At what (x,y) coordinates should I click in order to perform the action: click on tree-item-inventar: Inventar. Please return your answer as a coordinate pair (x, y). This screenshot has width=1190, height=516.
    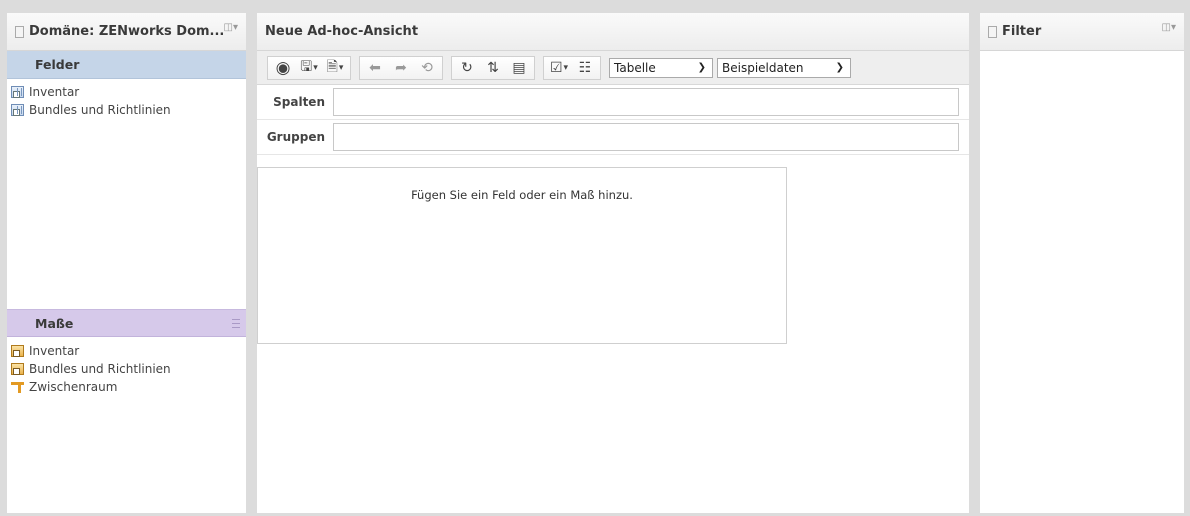
    Looking at the image, I should click on (126, 92).